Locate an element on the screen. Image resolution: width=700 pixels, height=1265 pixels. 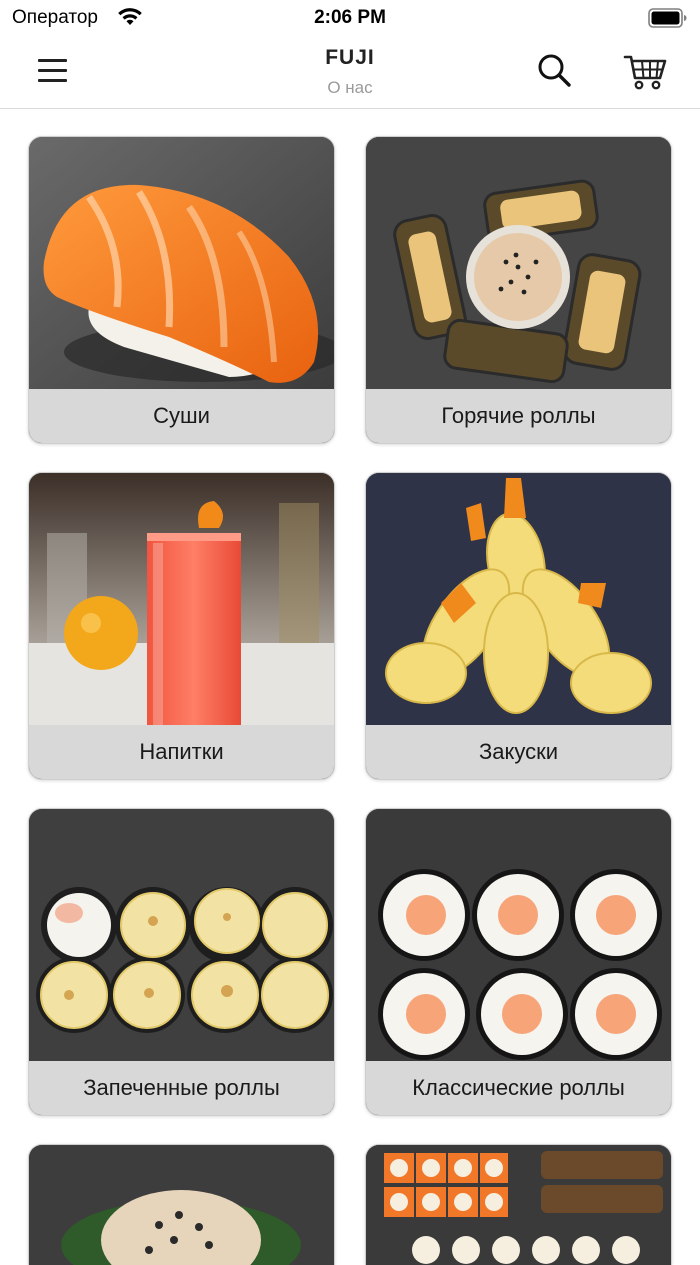
category-card-baked-rolls: Запеченные роллы is located at coordinates (181, 962).